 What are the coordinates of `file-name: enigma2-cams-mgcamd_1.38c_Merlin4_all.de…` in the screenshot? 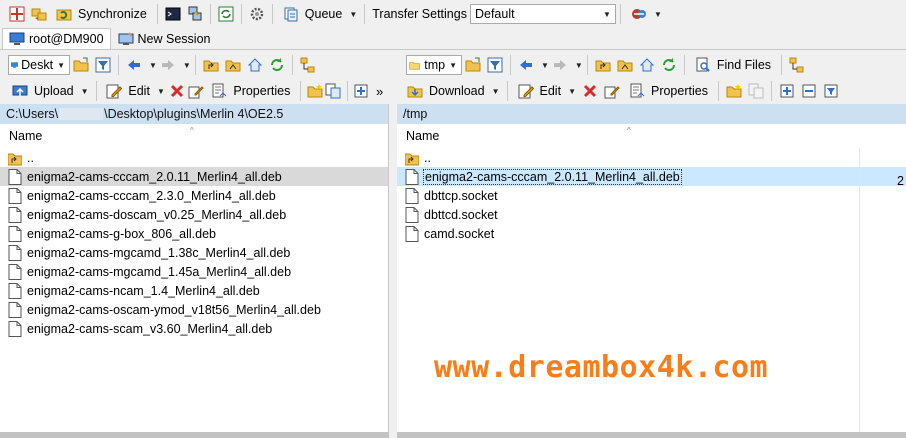 It's located at (159, 252).